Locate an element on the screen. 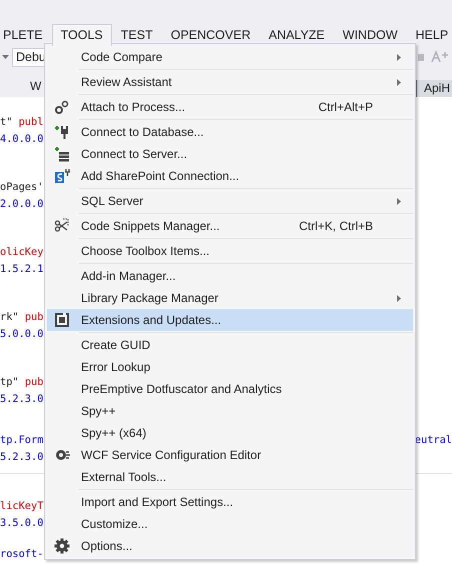 The height and width of the screenshot is (564, 452). menu-bar-item: OPENCOVER is located at coordinates (211, 34).